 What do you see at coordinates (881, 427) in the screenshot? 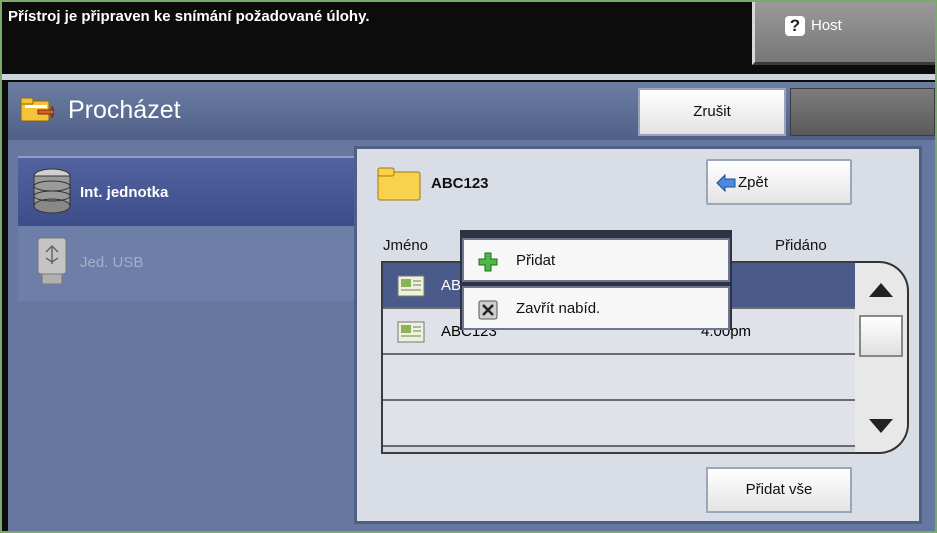
I see `scroll-down-icon` at bounding box center [881, 427].